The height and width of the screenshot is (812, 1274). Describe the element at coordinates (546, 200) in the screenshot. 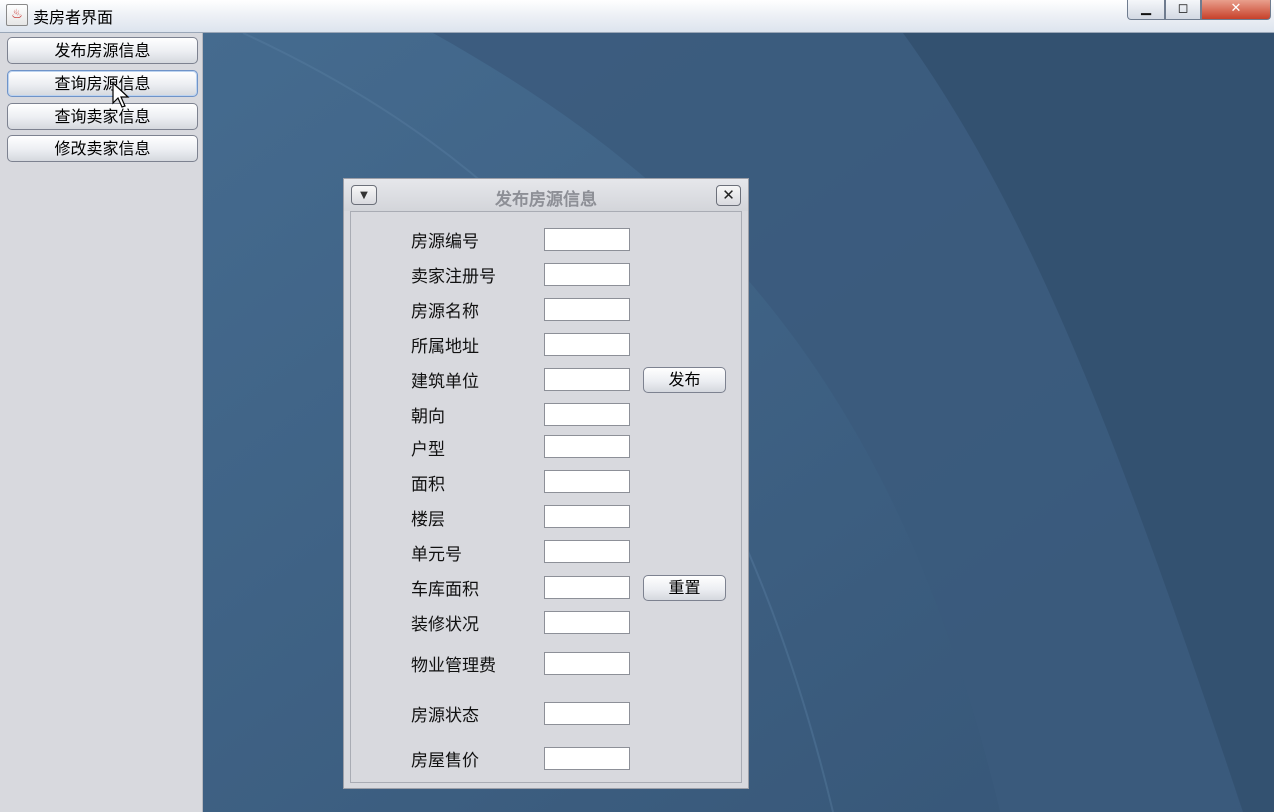

I see `dialog-title: 发布房源信息` at that location.